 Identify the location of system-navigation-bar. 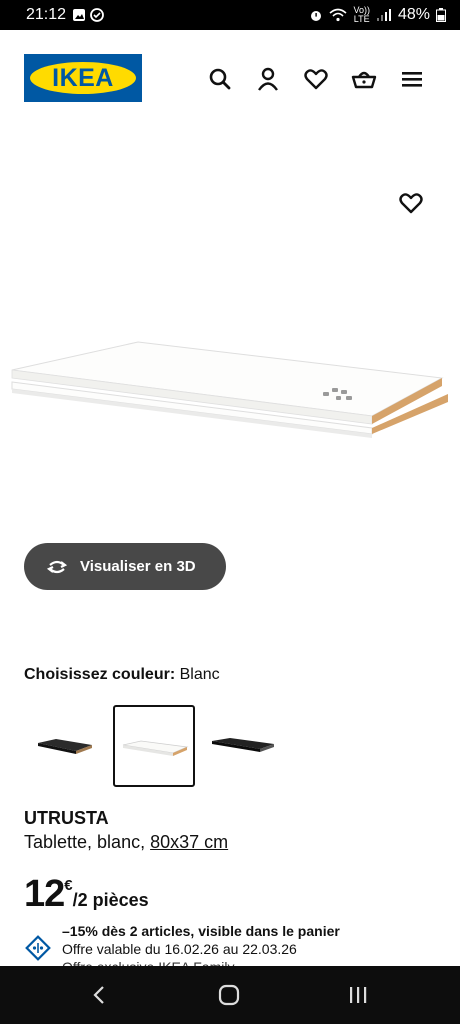
(230, 995).